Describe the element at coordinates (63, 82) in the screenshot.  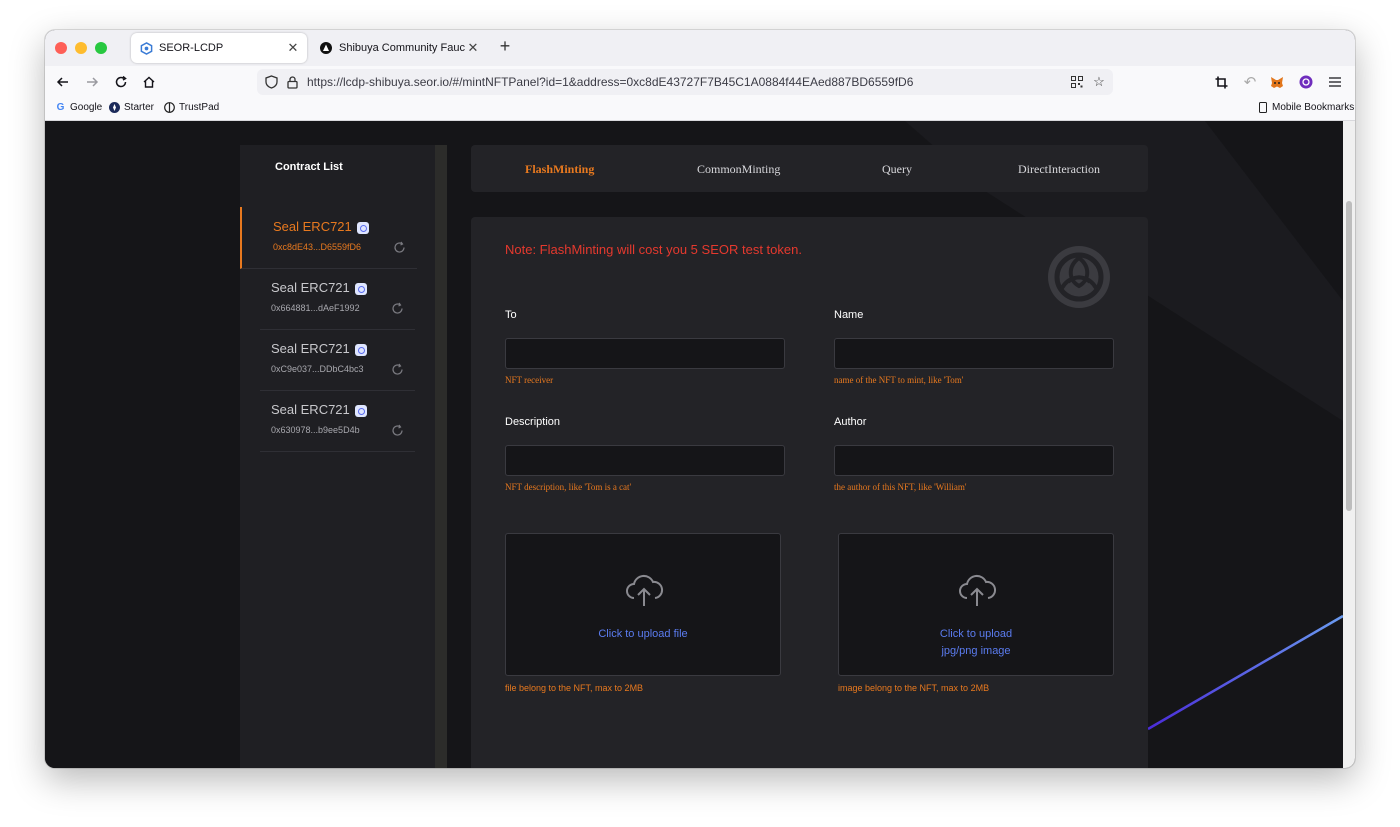
I see `back-arrow-icon` at that location.